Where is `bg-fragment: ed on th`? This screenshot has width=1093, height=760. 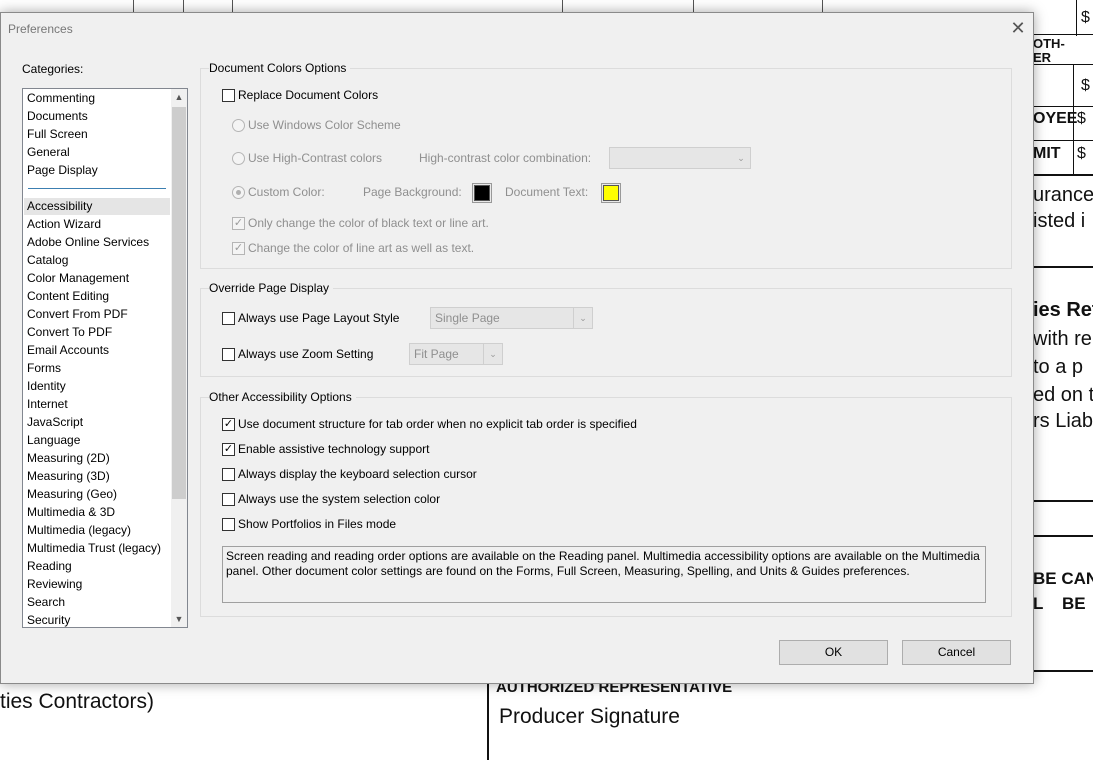
bg-fragment: ed on th is located at coordinates (1063, 395).